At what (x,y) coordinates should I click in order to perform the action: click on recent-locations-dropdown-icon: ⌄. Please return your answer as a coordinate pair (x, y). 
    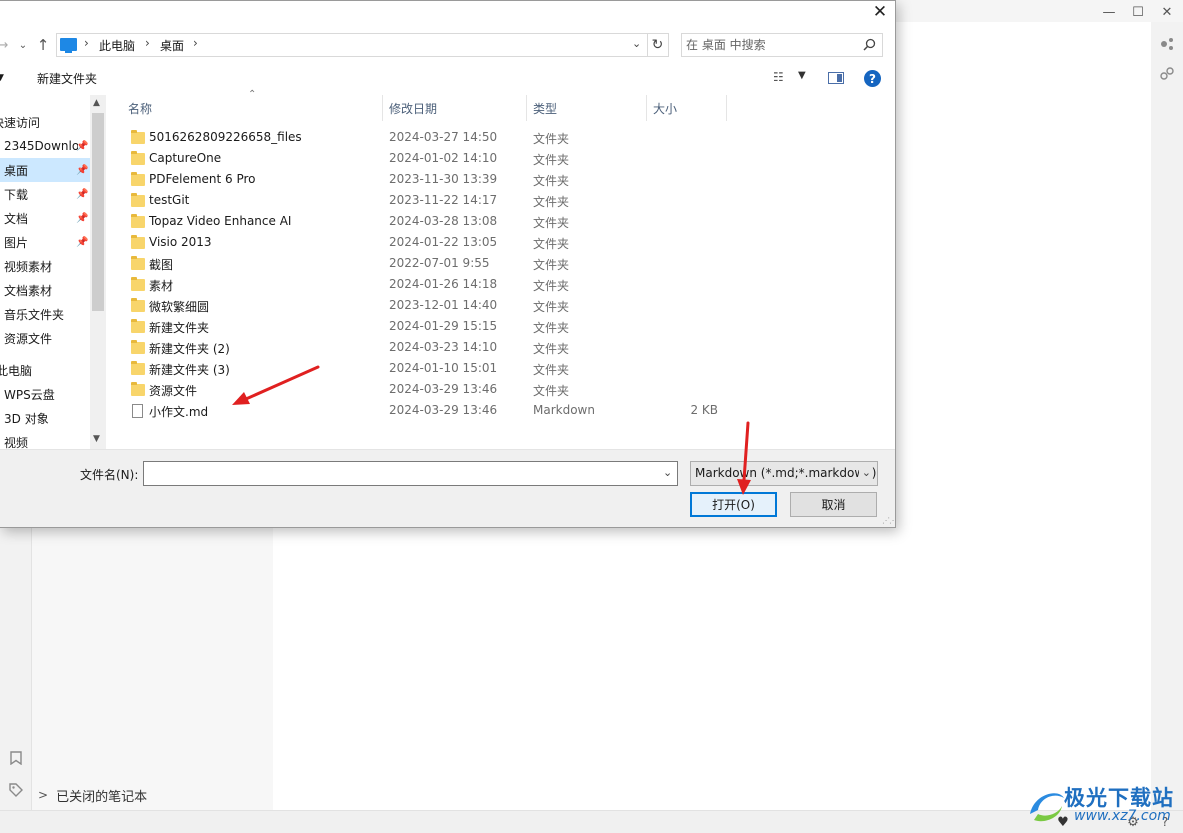
    Looking at the image, I should click on (23, 45).